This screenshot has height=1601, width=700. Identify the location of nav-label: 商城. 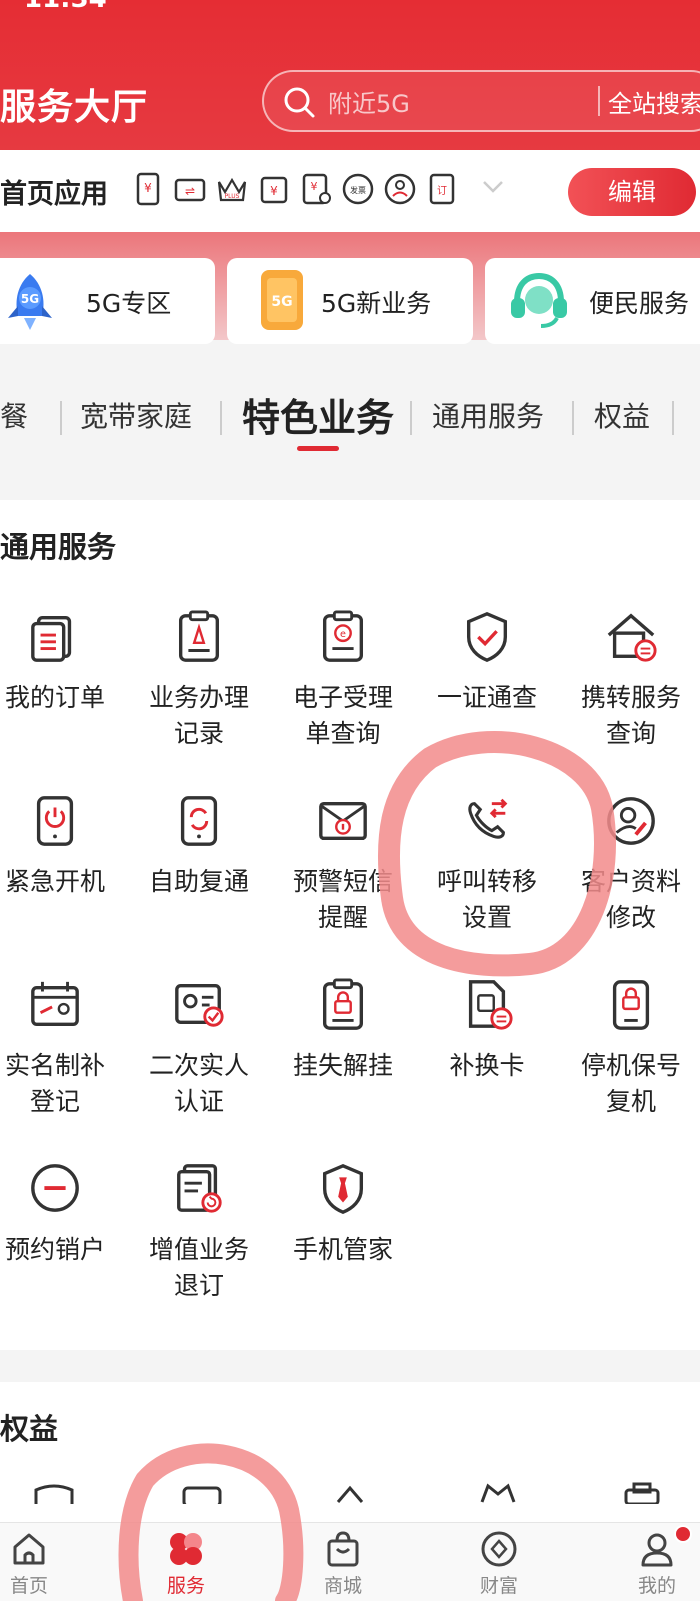
(342, 1586).